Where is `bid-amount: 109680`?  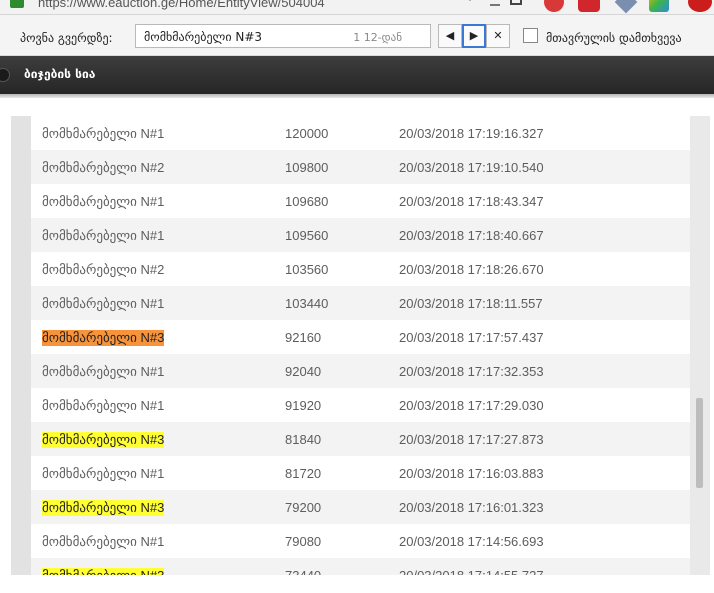 bid-amount: 109680 is located at coordinates (307, 201).